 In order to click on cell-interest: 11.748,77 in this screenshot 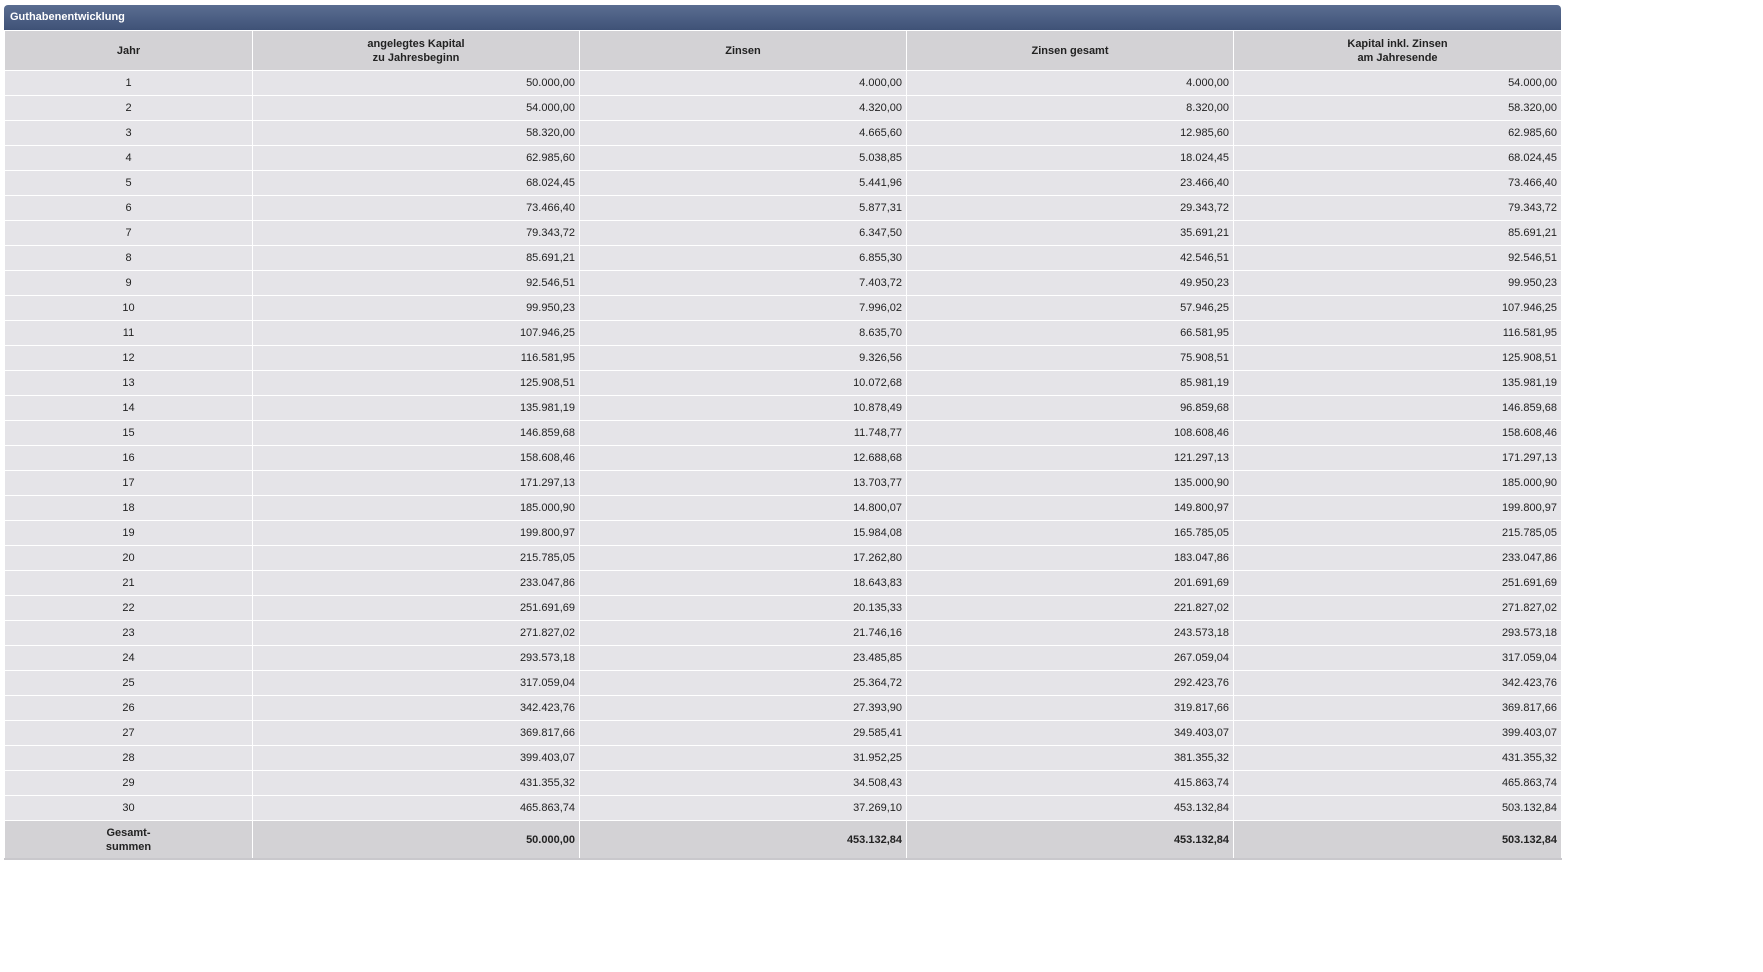, I will do `click(743, 433)`.